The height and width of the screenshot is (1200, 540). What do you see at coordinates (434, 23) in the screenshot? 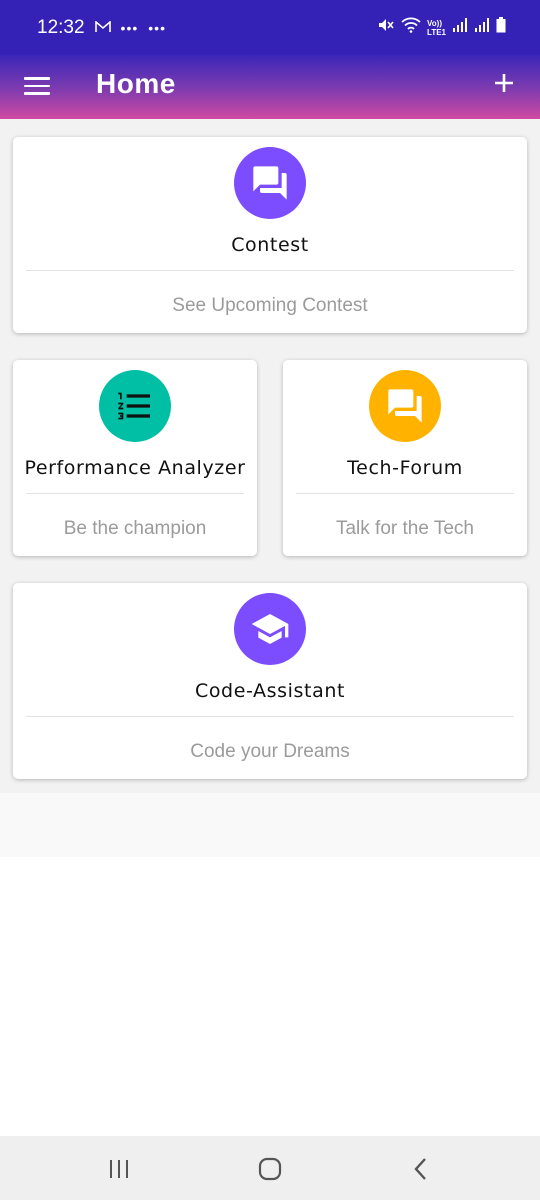
I see `volte-label: Vo))` at bounding box center [434, 23].